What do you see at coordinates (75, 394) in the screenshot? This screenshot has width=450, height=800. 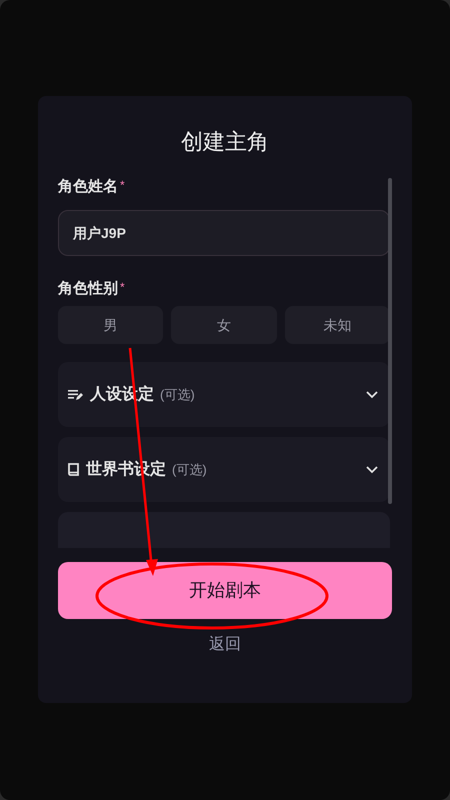 I see `notes-pen-icon` at bounding box center [75, 394].